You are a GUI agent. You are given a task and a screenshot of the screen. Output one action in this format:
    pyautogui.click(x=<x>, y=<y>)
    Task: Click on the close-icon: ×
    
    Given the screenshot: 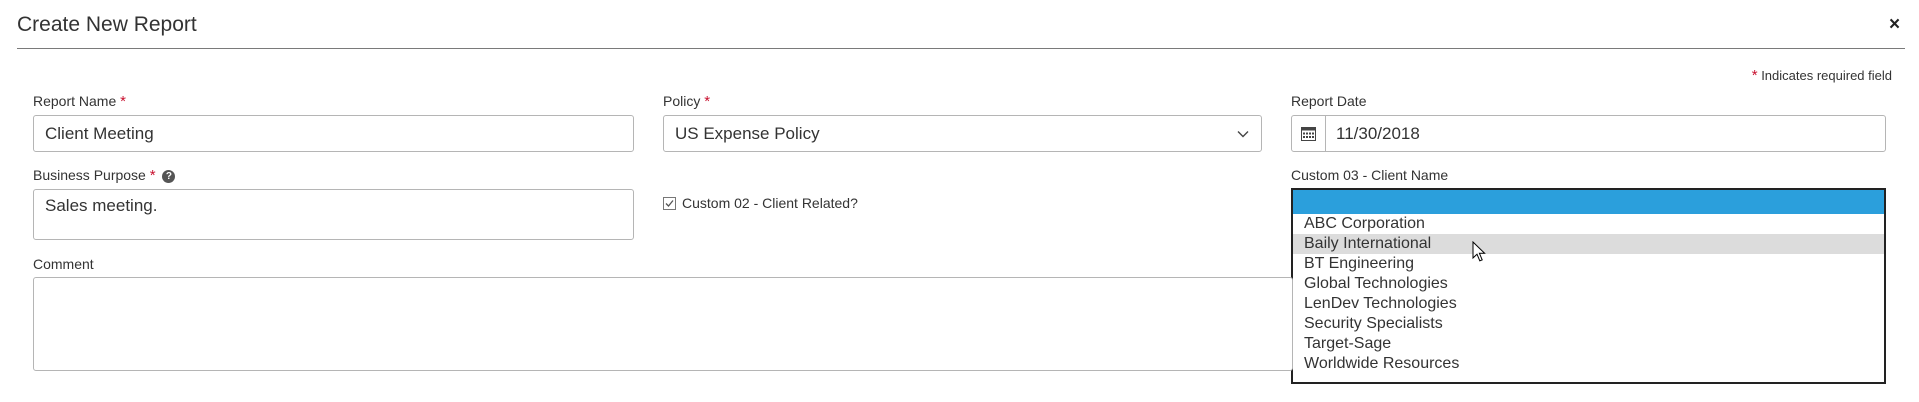 What is the action you would take?
    pyautogui.click(x=1894, y=25)
    